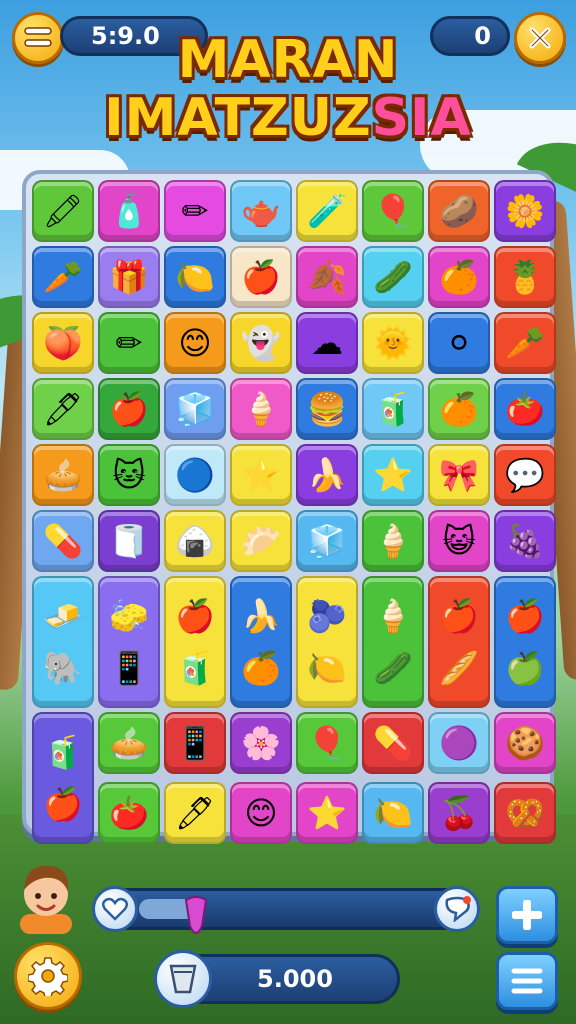 The image size is (576, 1024). What do you see at coordinates (459, 343) in the screenshot?
I see `board-tile: ⚪` at bounding box center [459, 343].